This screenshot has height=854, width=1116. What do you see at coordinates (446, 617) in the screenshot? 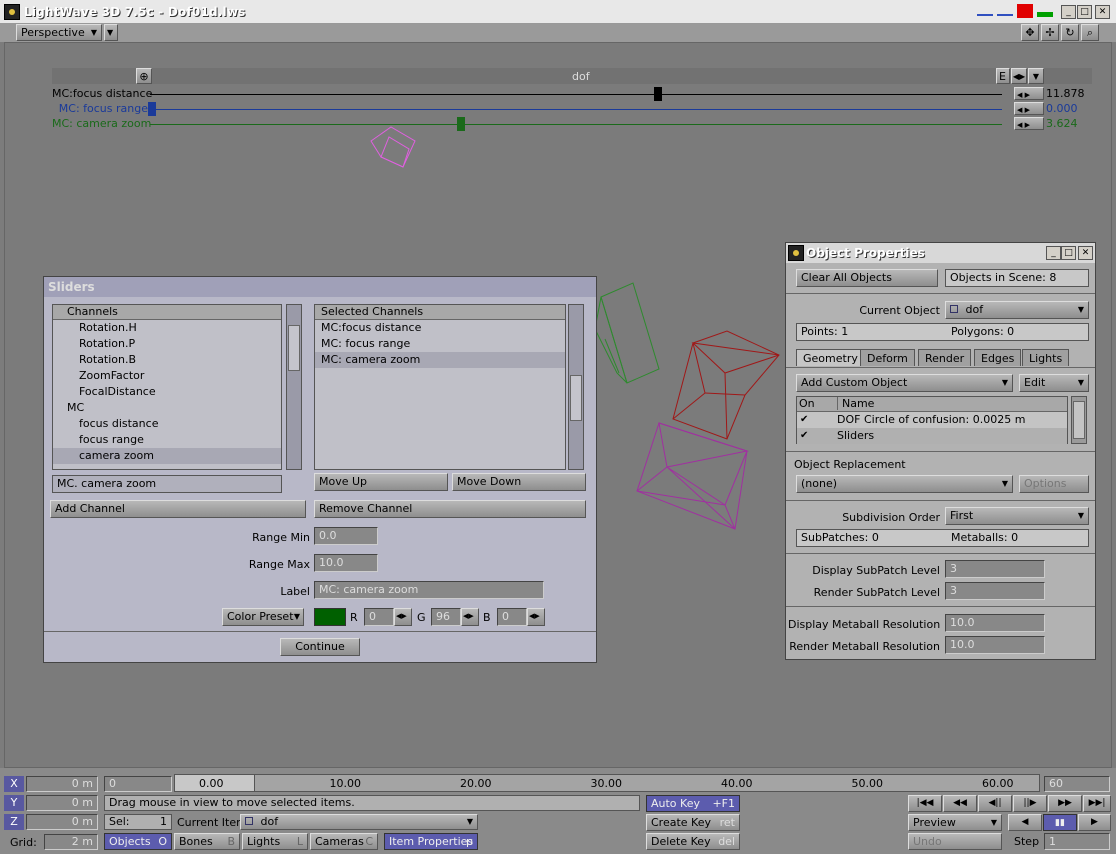
I see `g-field: 96` at bounding box center [446, 617].